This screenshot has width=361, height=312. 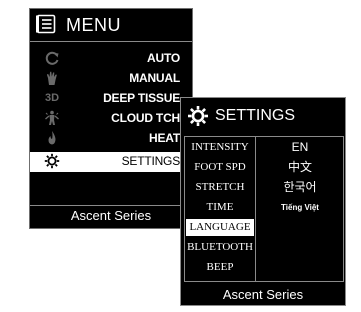 What do you see at coordinates (111, 59) in the screenshot?
I see `menu-item-auto: AUTO` at bounding box center [111, 59].